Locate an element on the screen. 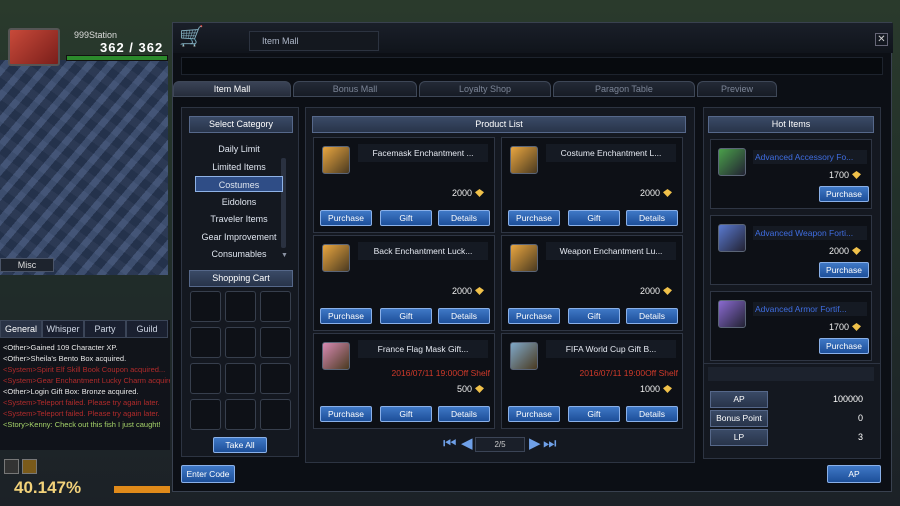 This screenshot has width=900, height=506. currency-header is located at coordinates (791, 374).